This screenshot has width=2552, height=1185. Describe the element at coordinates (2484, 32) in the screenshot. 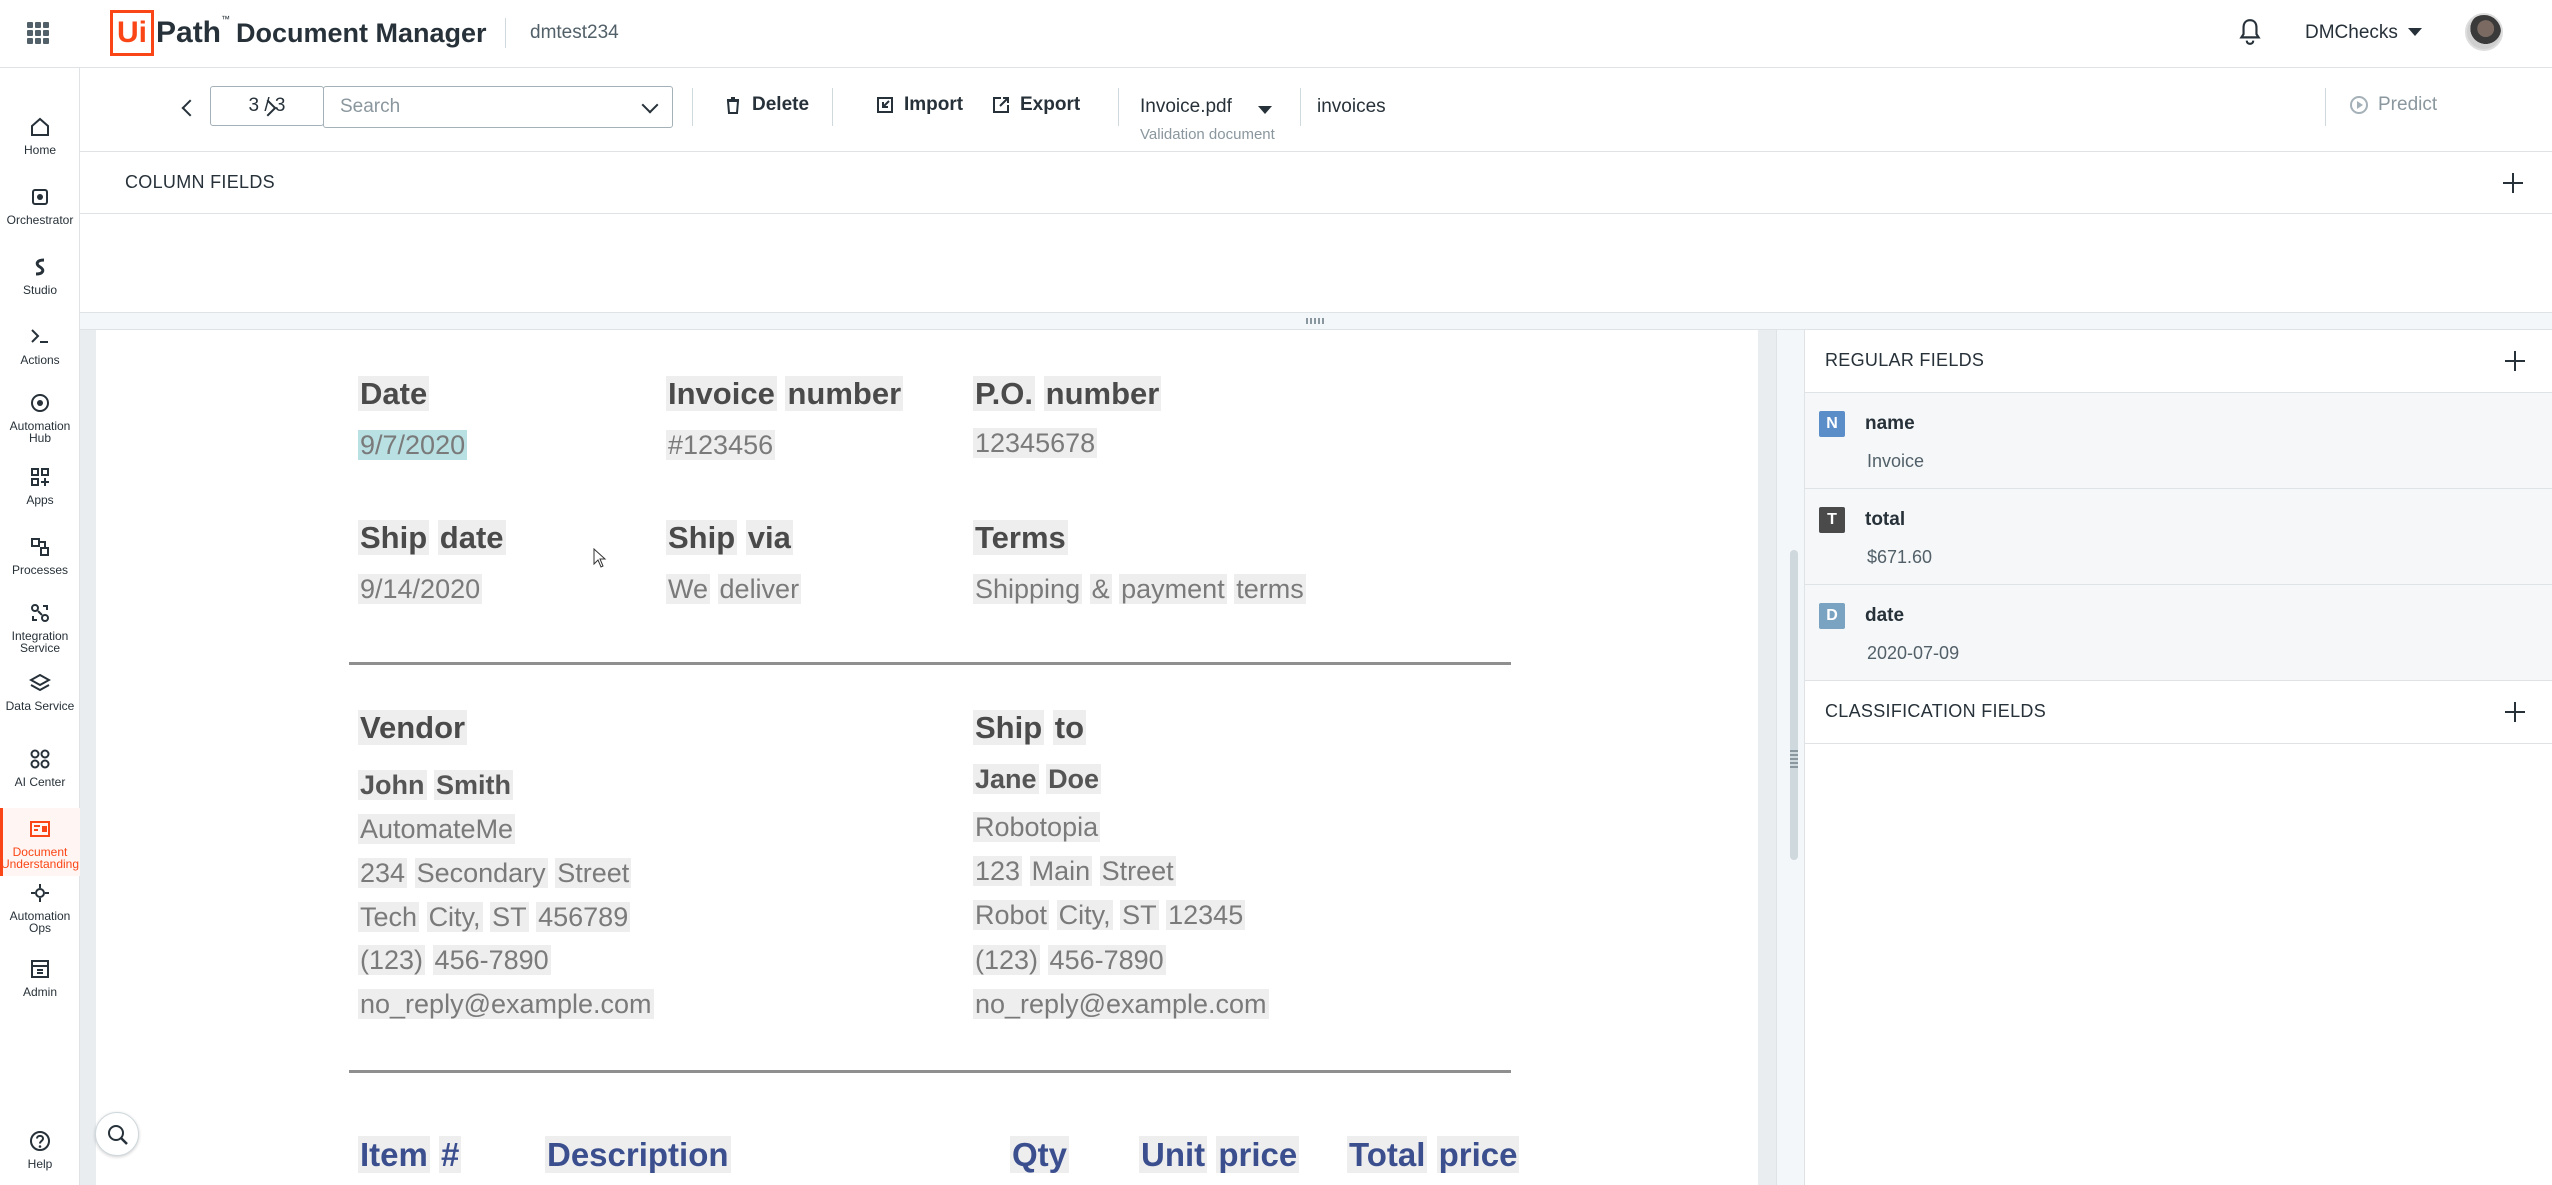

I see `avatar` at that location.